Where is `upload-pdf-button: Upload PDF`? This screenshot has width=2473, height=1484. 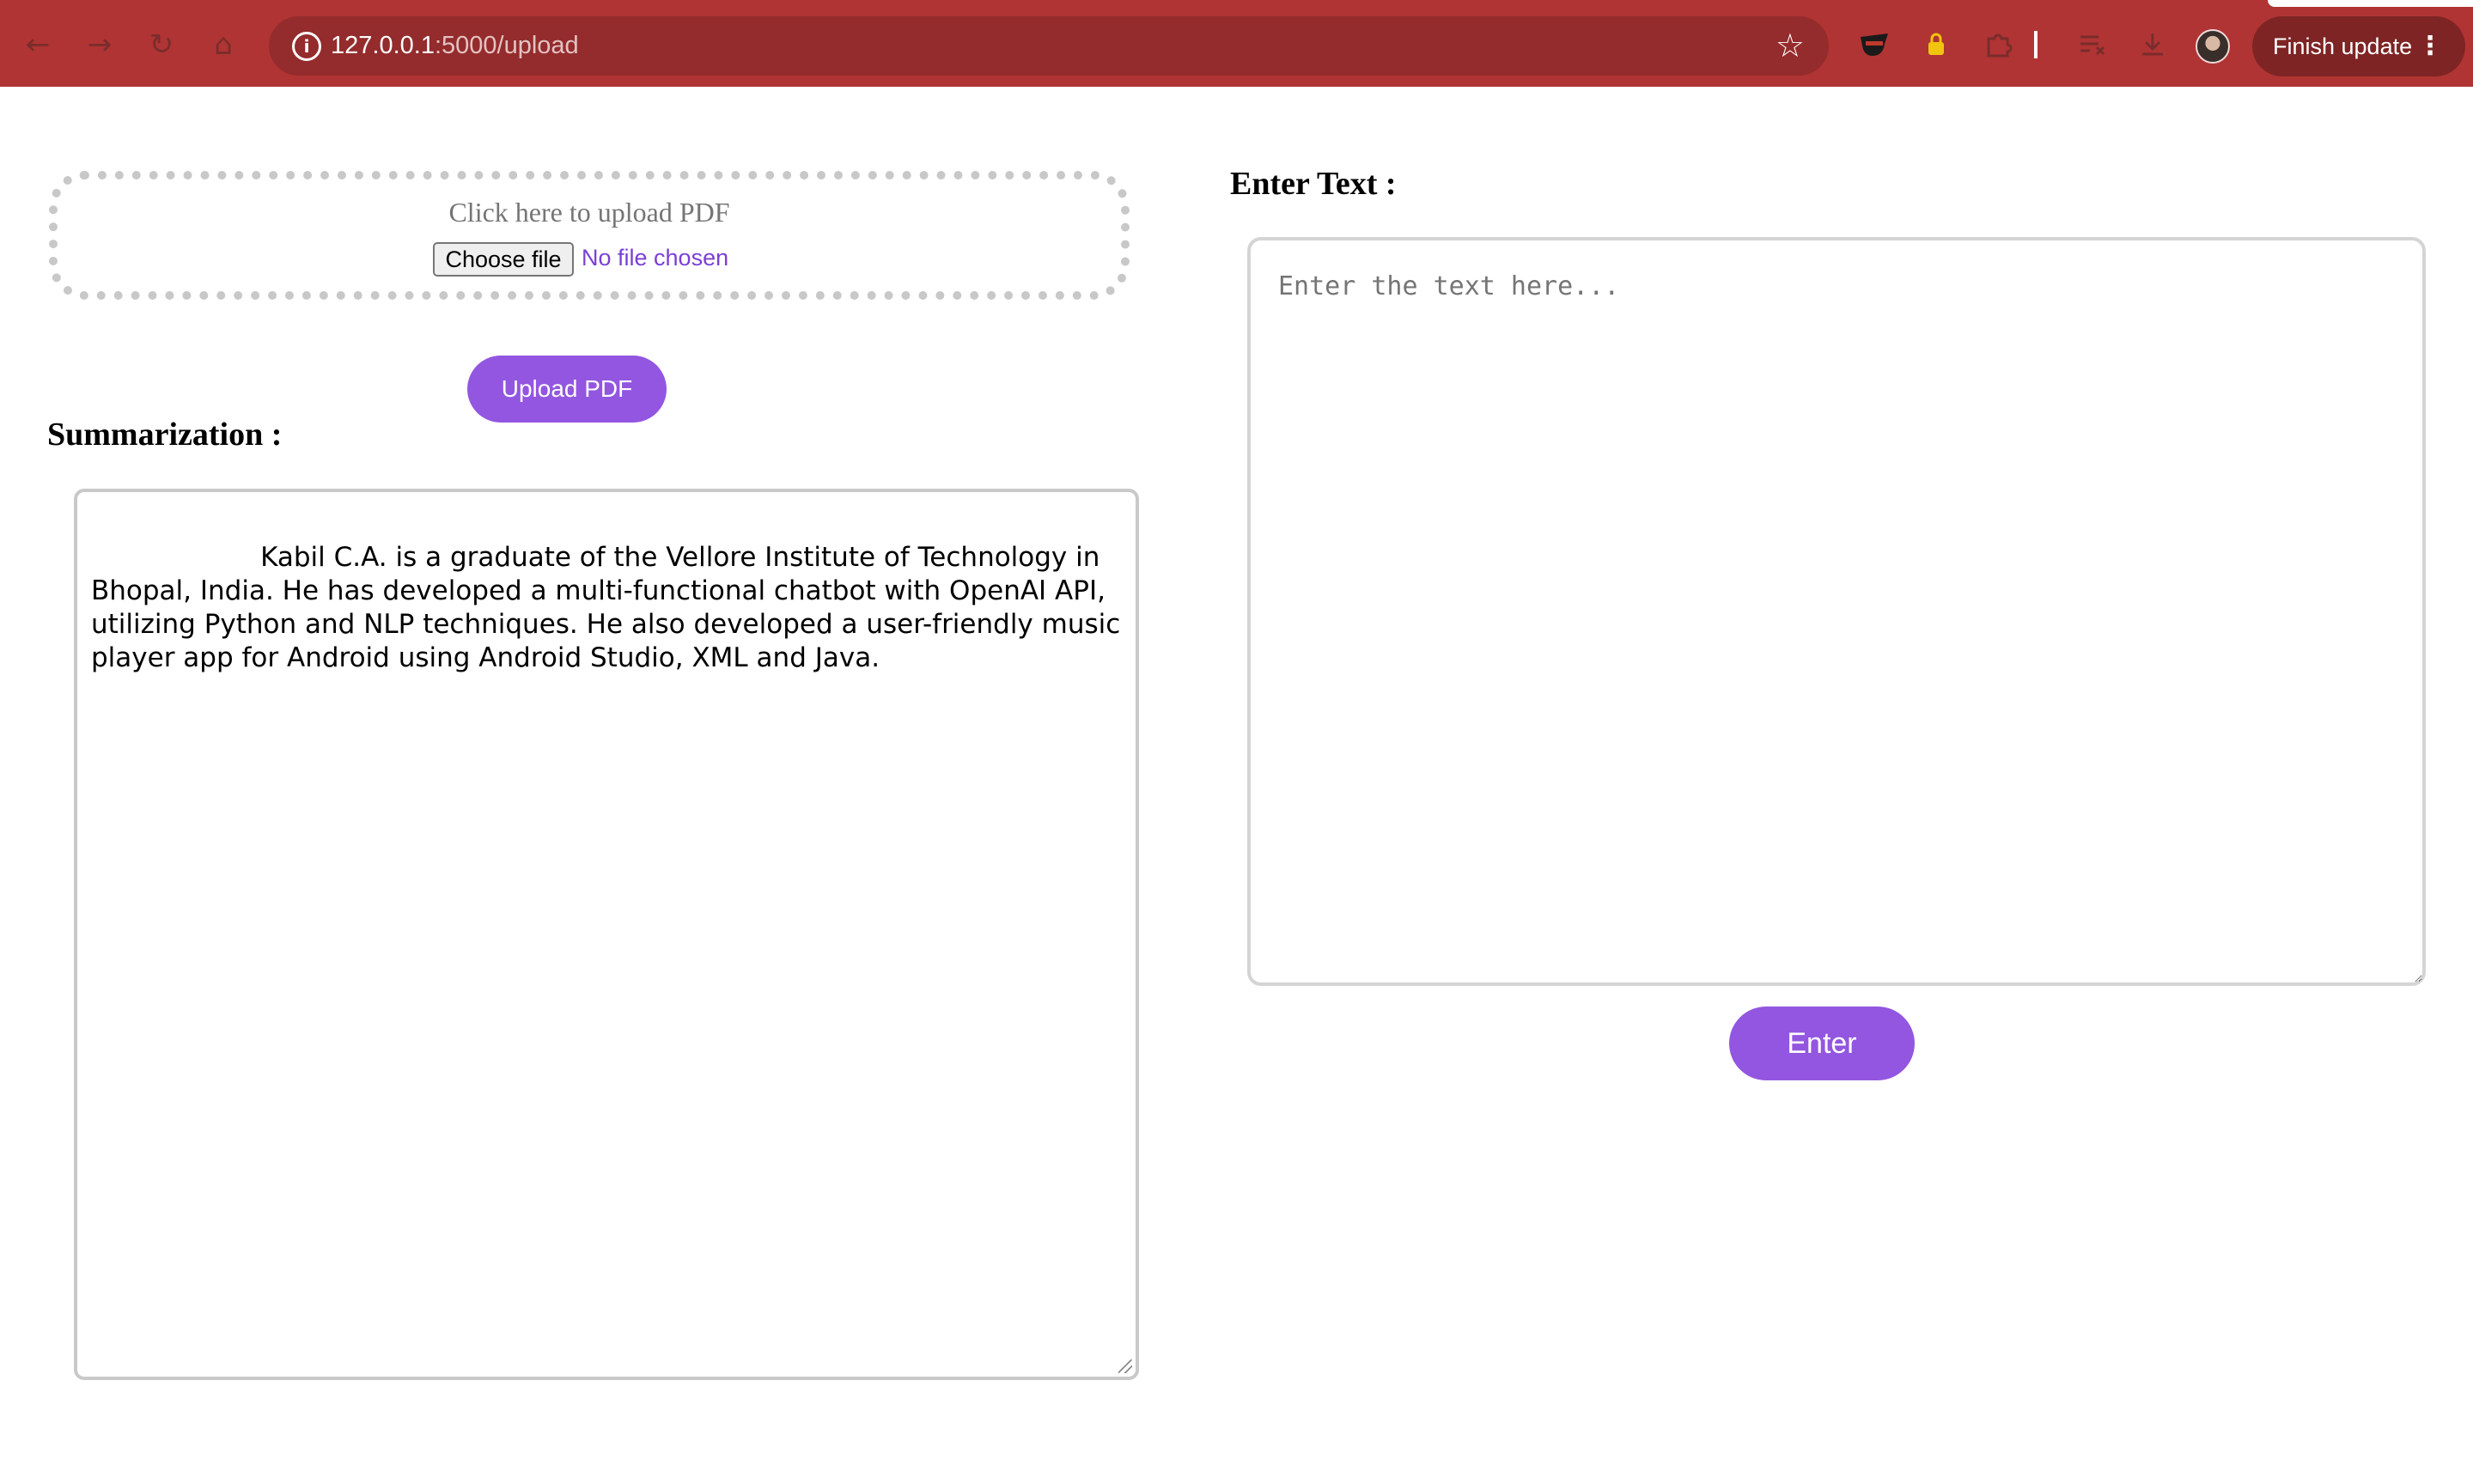 upload-pdf-button: Upload PDF is located at coordinates (567, 390).